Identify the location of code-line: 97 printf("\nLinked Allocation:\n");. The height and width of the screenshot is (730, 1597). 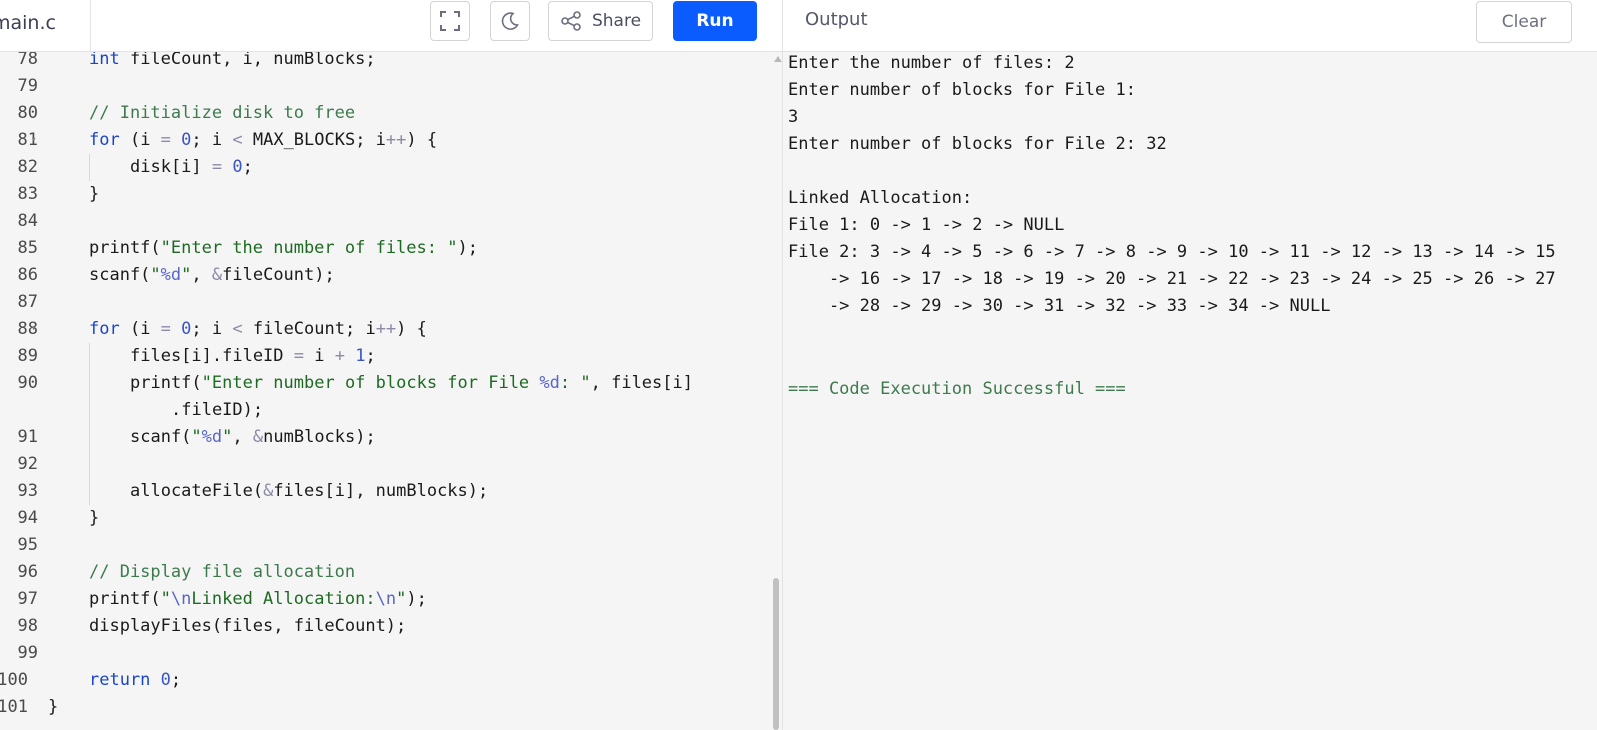
(385, 600).